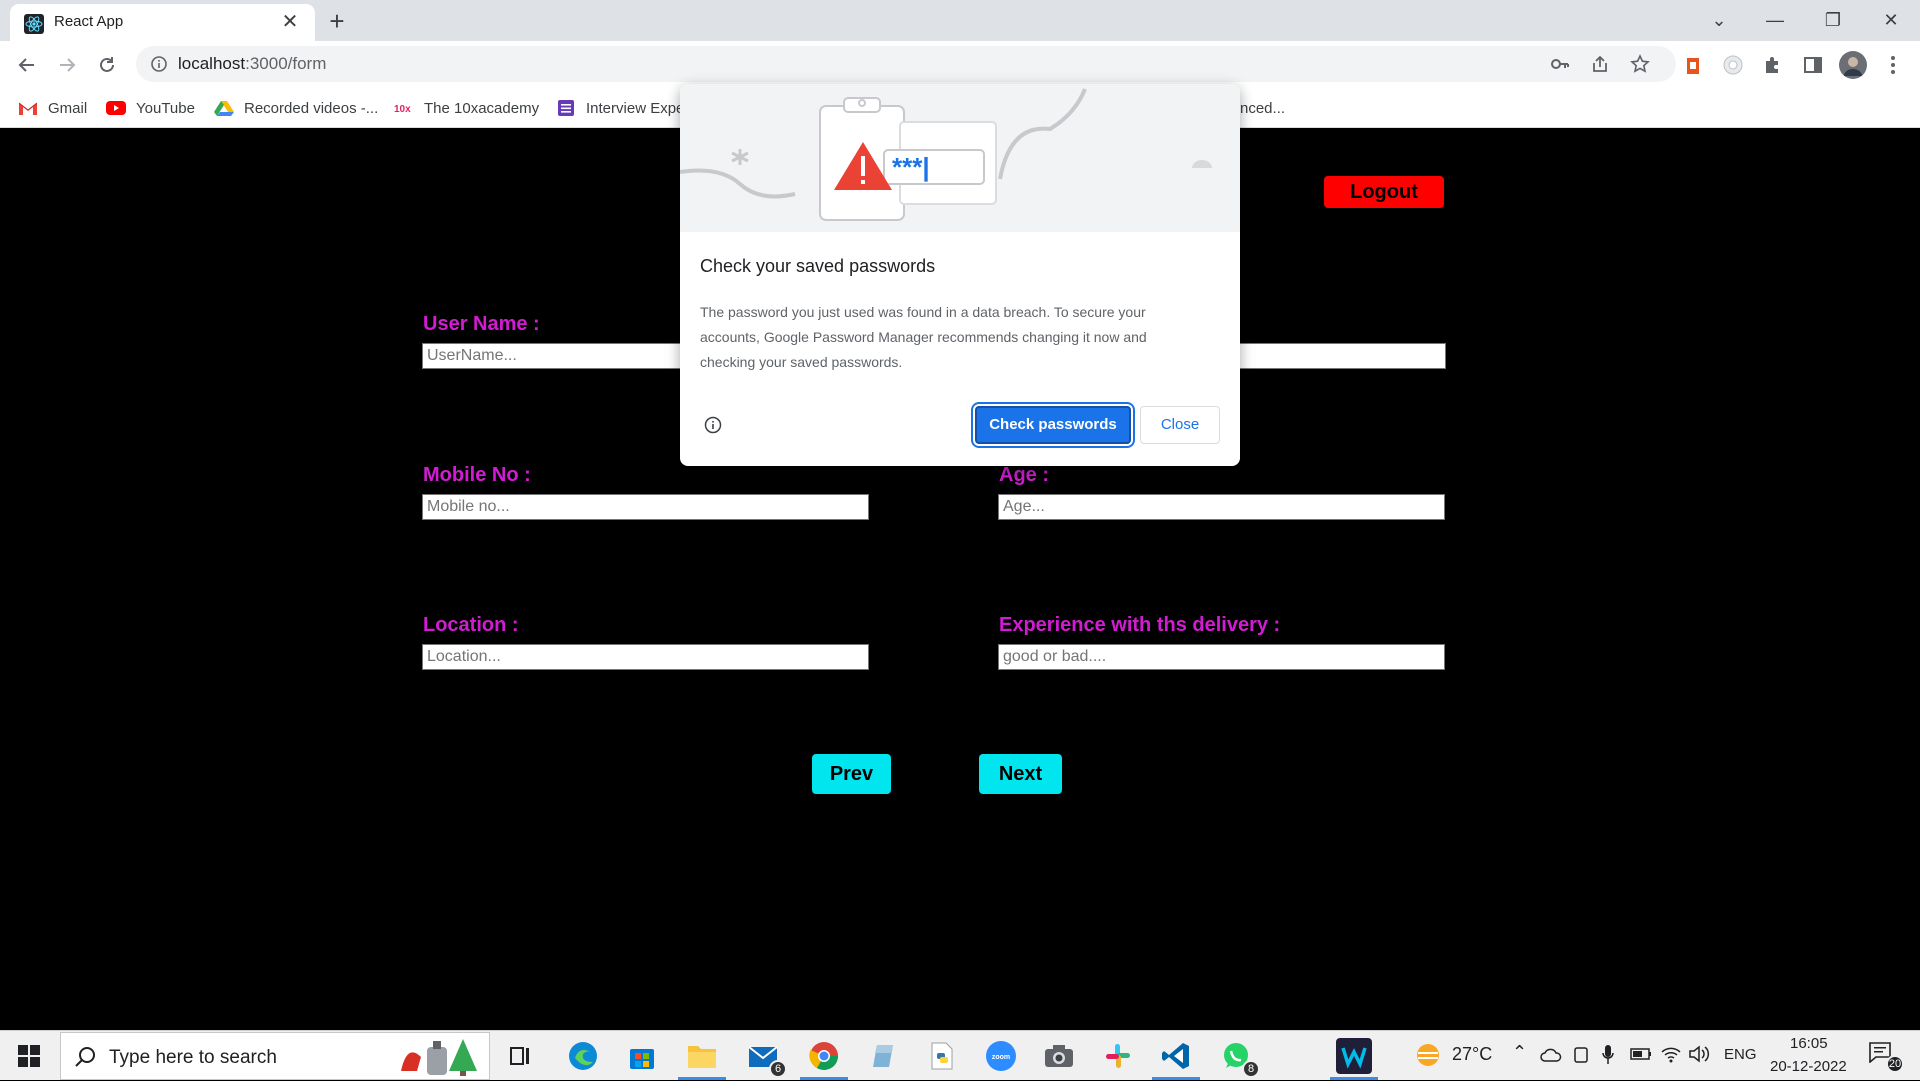 The height and width of the screenshot is (1081, 1920). What do you see at coordinates (1239, 1058) in the screenshot?
I see `whatsapp-button: 8` at bounding box center [1239, 1058].